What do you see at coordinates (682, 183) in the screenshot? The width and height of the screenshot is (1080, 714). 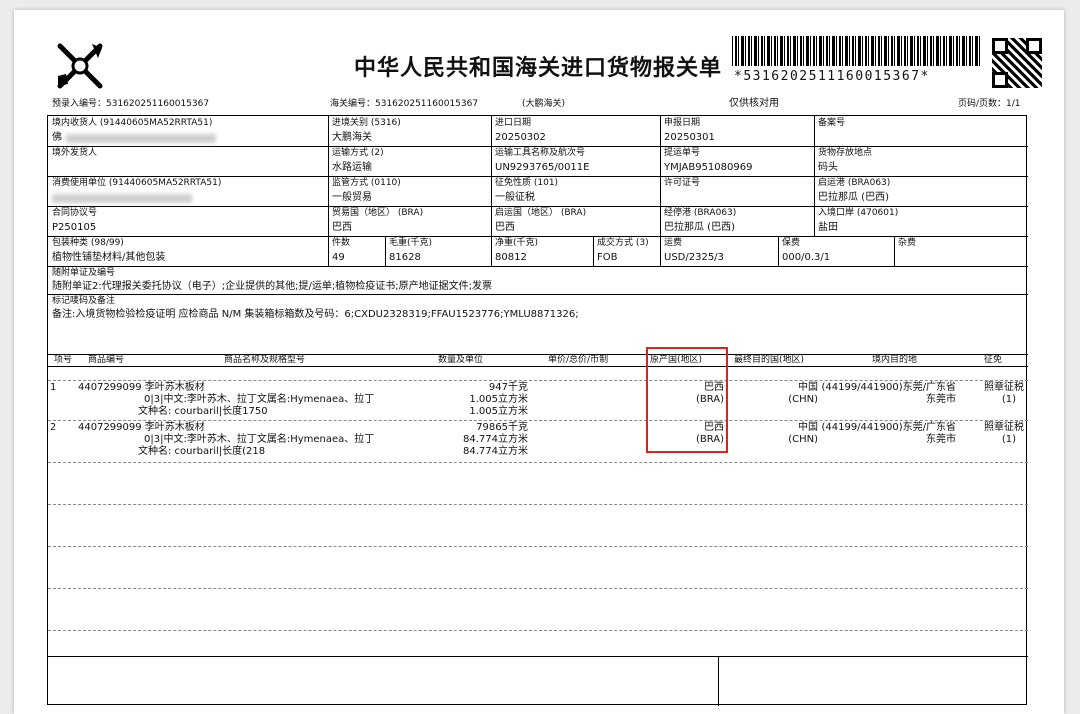 I see `license-label: 许可证号` at bounding box center [682, 183].